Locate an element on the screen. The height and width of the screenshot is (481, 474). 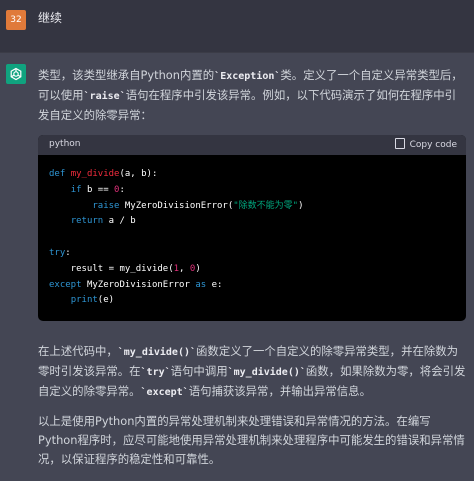
message-divider is located at coordinates (237, 52).